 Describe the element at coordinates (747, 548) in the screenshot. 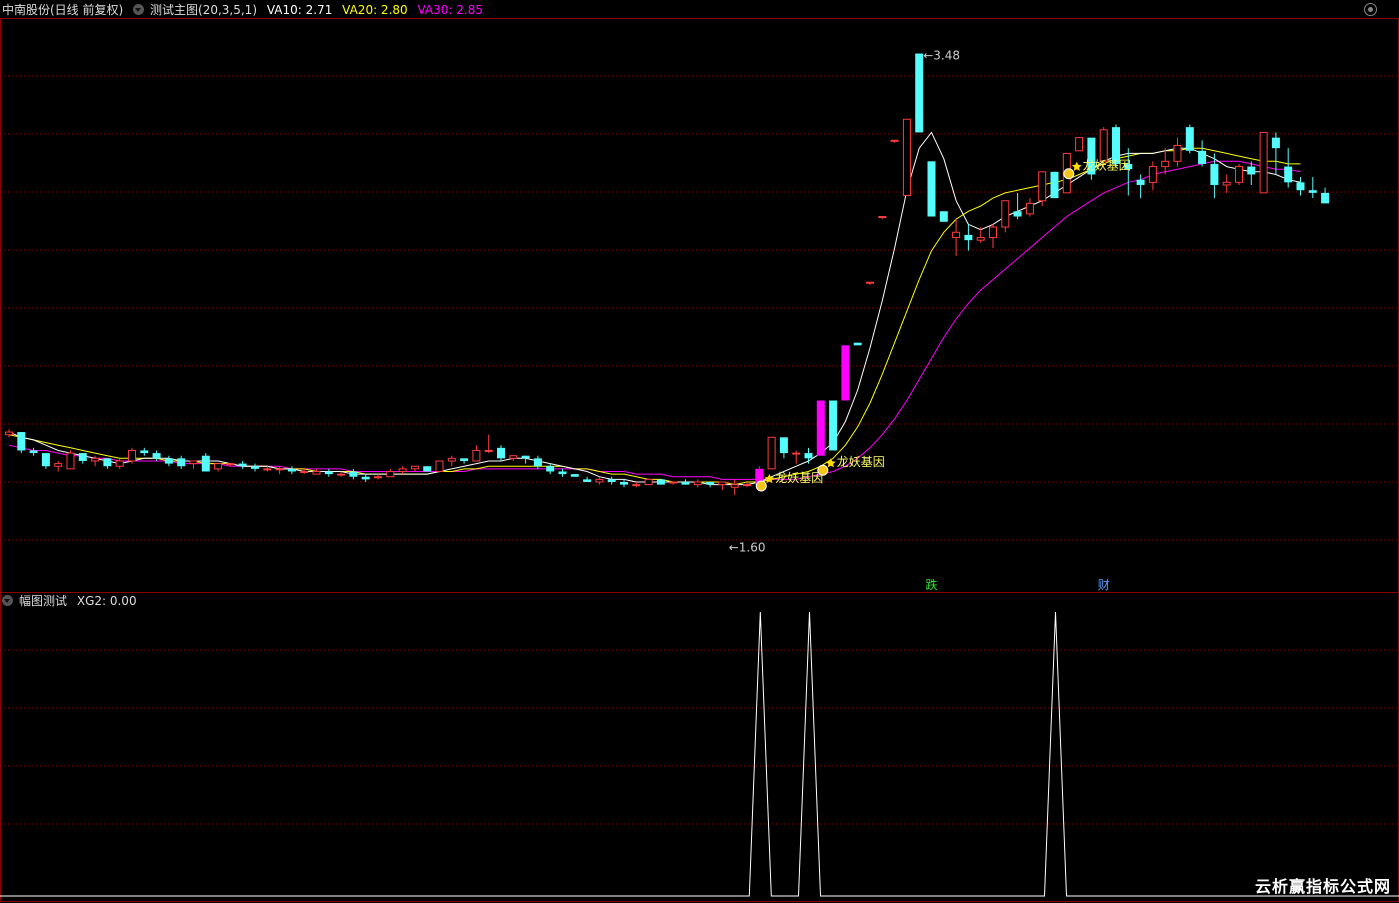

I see `low-price-label: ←1.60` at that location.